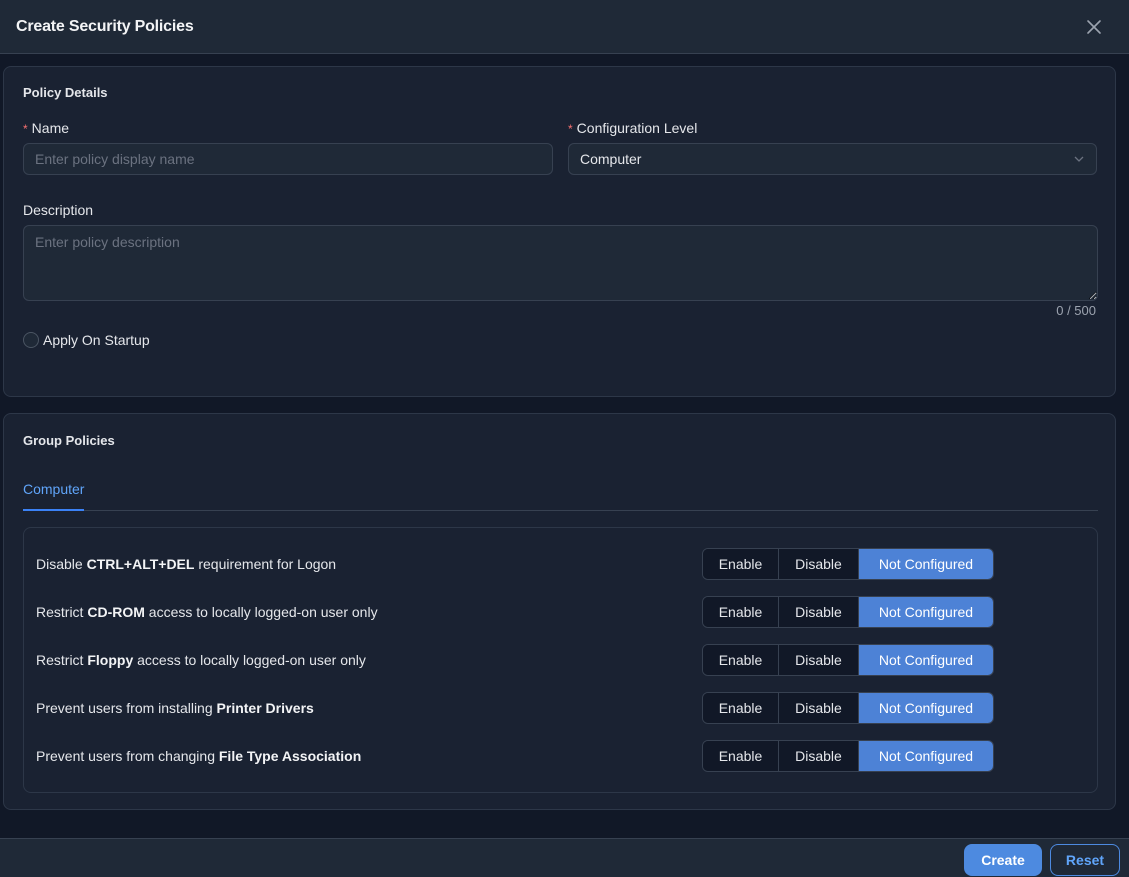  What do you see at coordinates (832, 159) in the screenshot?
I see `configuration-level-select: Computer` at bounding box center [832, 159].